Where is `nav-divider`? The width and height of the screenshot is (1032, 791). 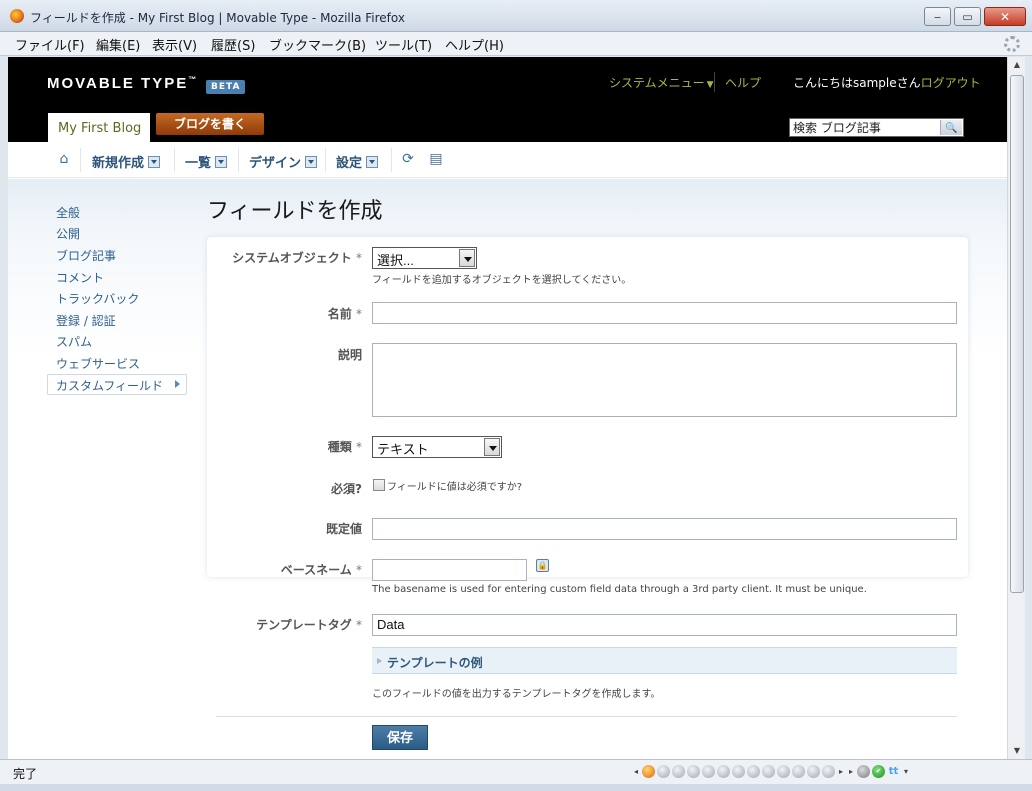 nav-divider is located at coordinates (238, 160).